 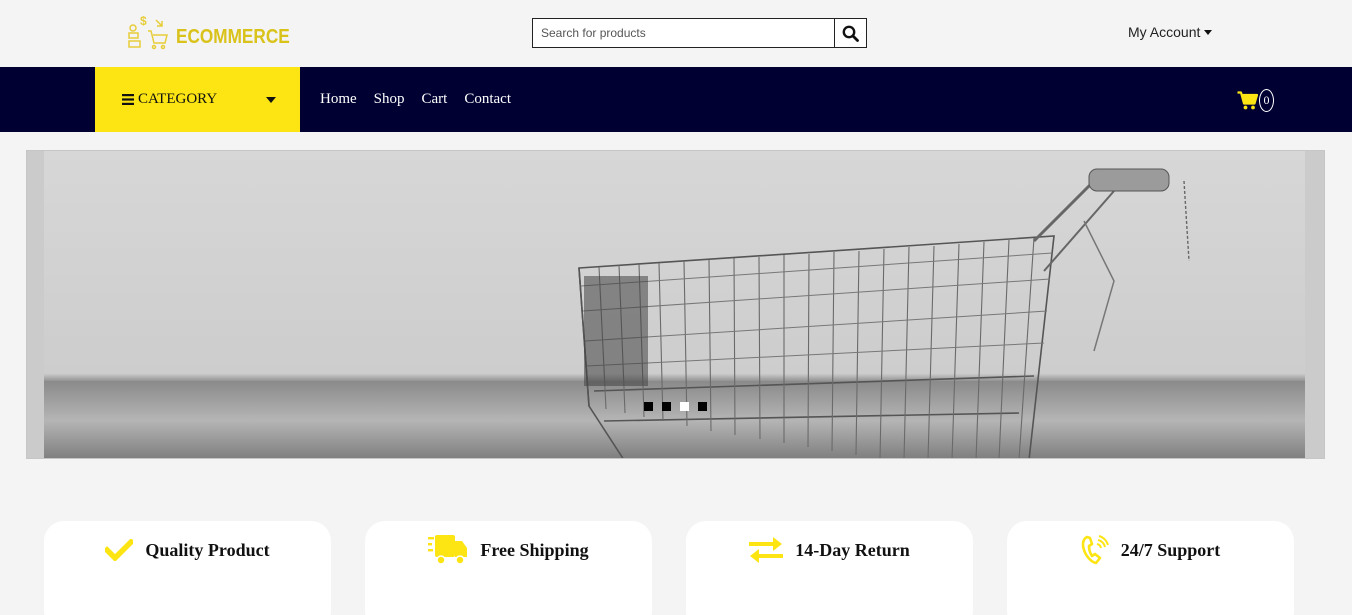 I want to click on navbar: CATEGORY Home Shop Cart Contact 0, so click(x=676, y=99).